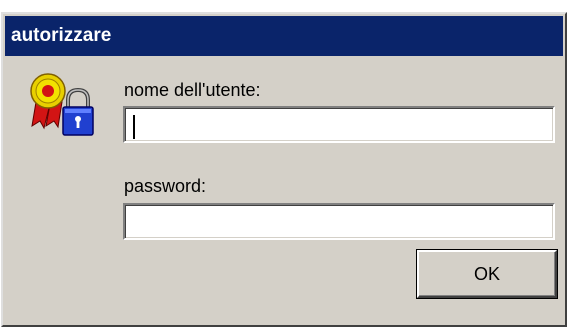 This screenshot has width=572, height=329. What do you see at coordinates (339, 124) in the screenshot?
I see `username-field` at bounding box center [339, 124].